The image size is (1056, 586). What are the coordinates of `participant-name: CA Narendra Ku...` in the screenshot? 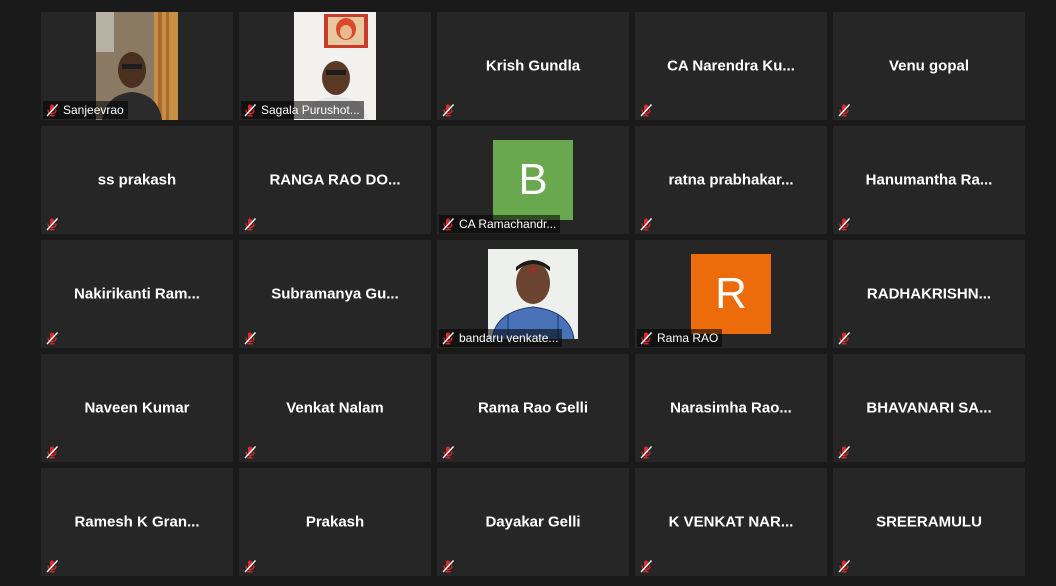 It's located at (731, 66).